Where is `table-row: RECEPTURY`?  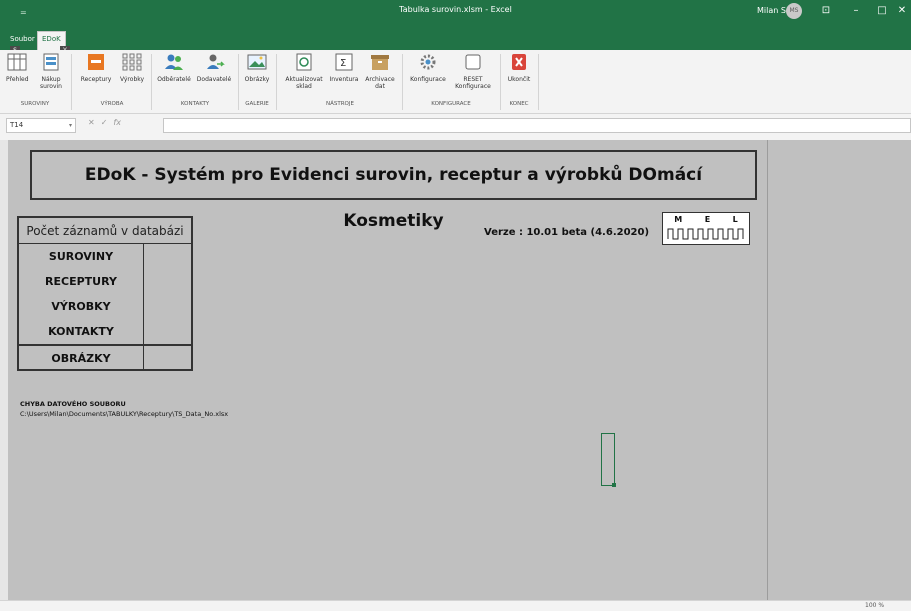 table-row: RECEPTURY is located at coordinates (105, 281).